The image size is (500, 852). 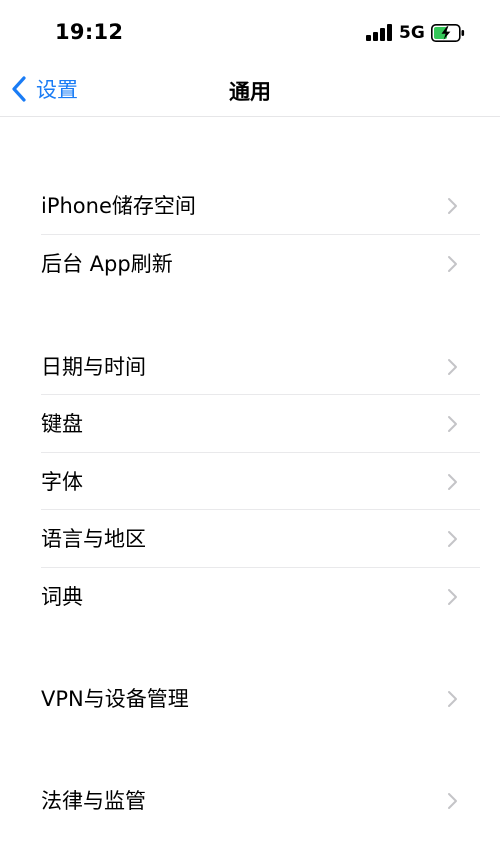 What do you see at coordinates (93, 367) in the screenshot?
I see `list-item-label: 日期与时间` at bounding box center [93, 367].